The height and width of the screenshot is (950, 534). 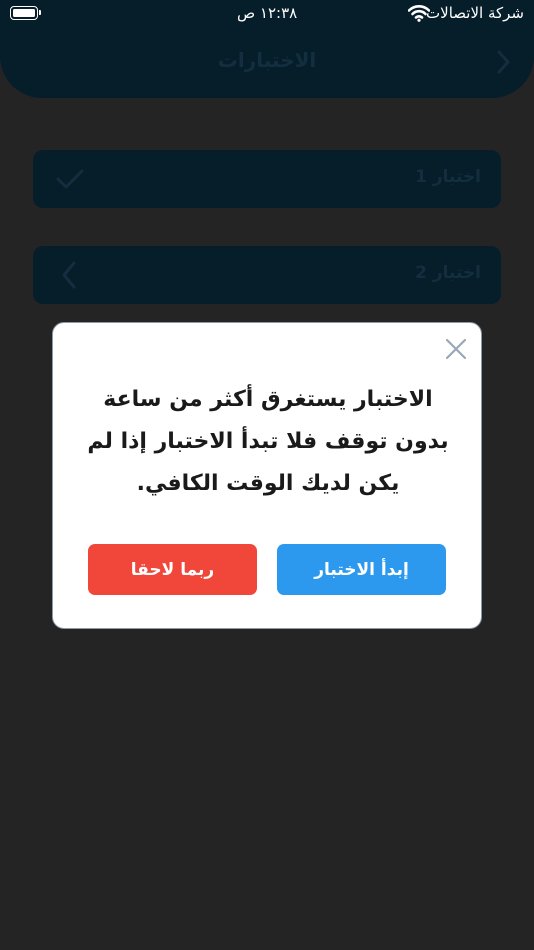 I want to click on status-bar: ١٢:٣٨ ص شركة الاتصالات, so click(x=267, y=15).